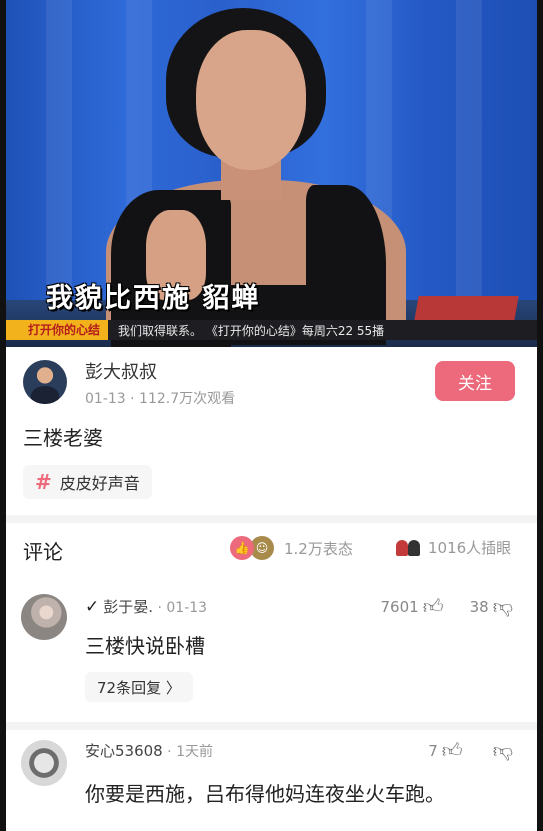 This screenshot has width=543, height=831. What do you see at coordinates (145, 646) in the screenshot?
I see `comment-text: 三楼快说卧槽` at bounding box center [145, 646].